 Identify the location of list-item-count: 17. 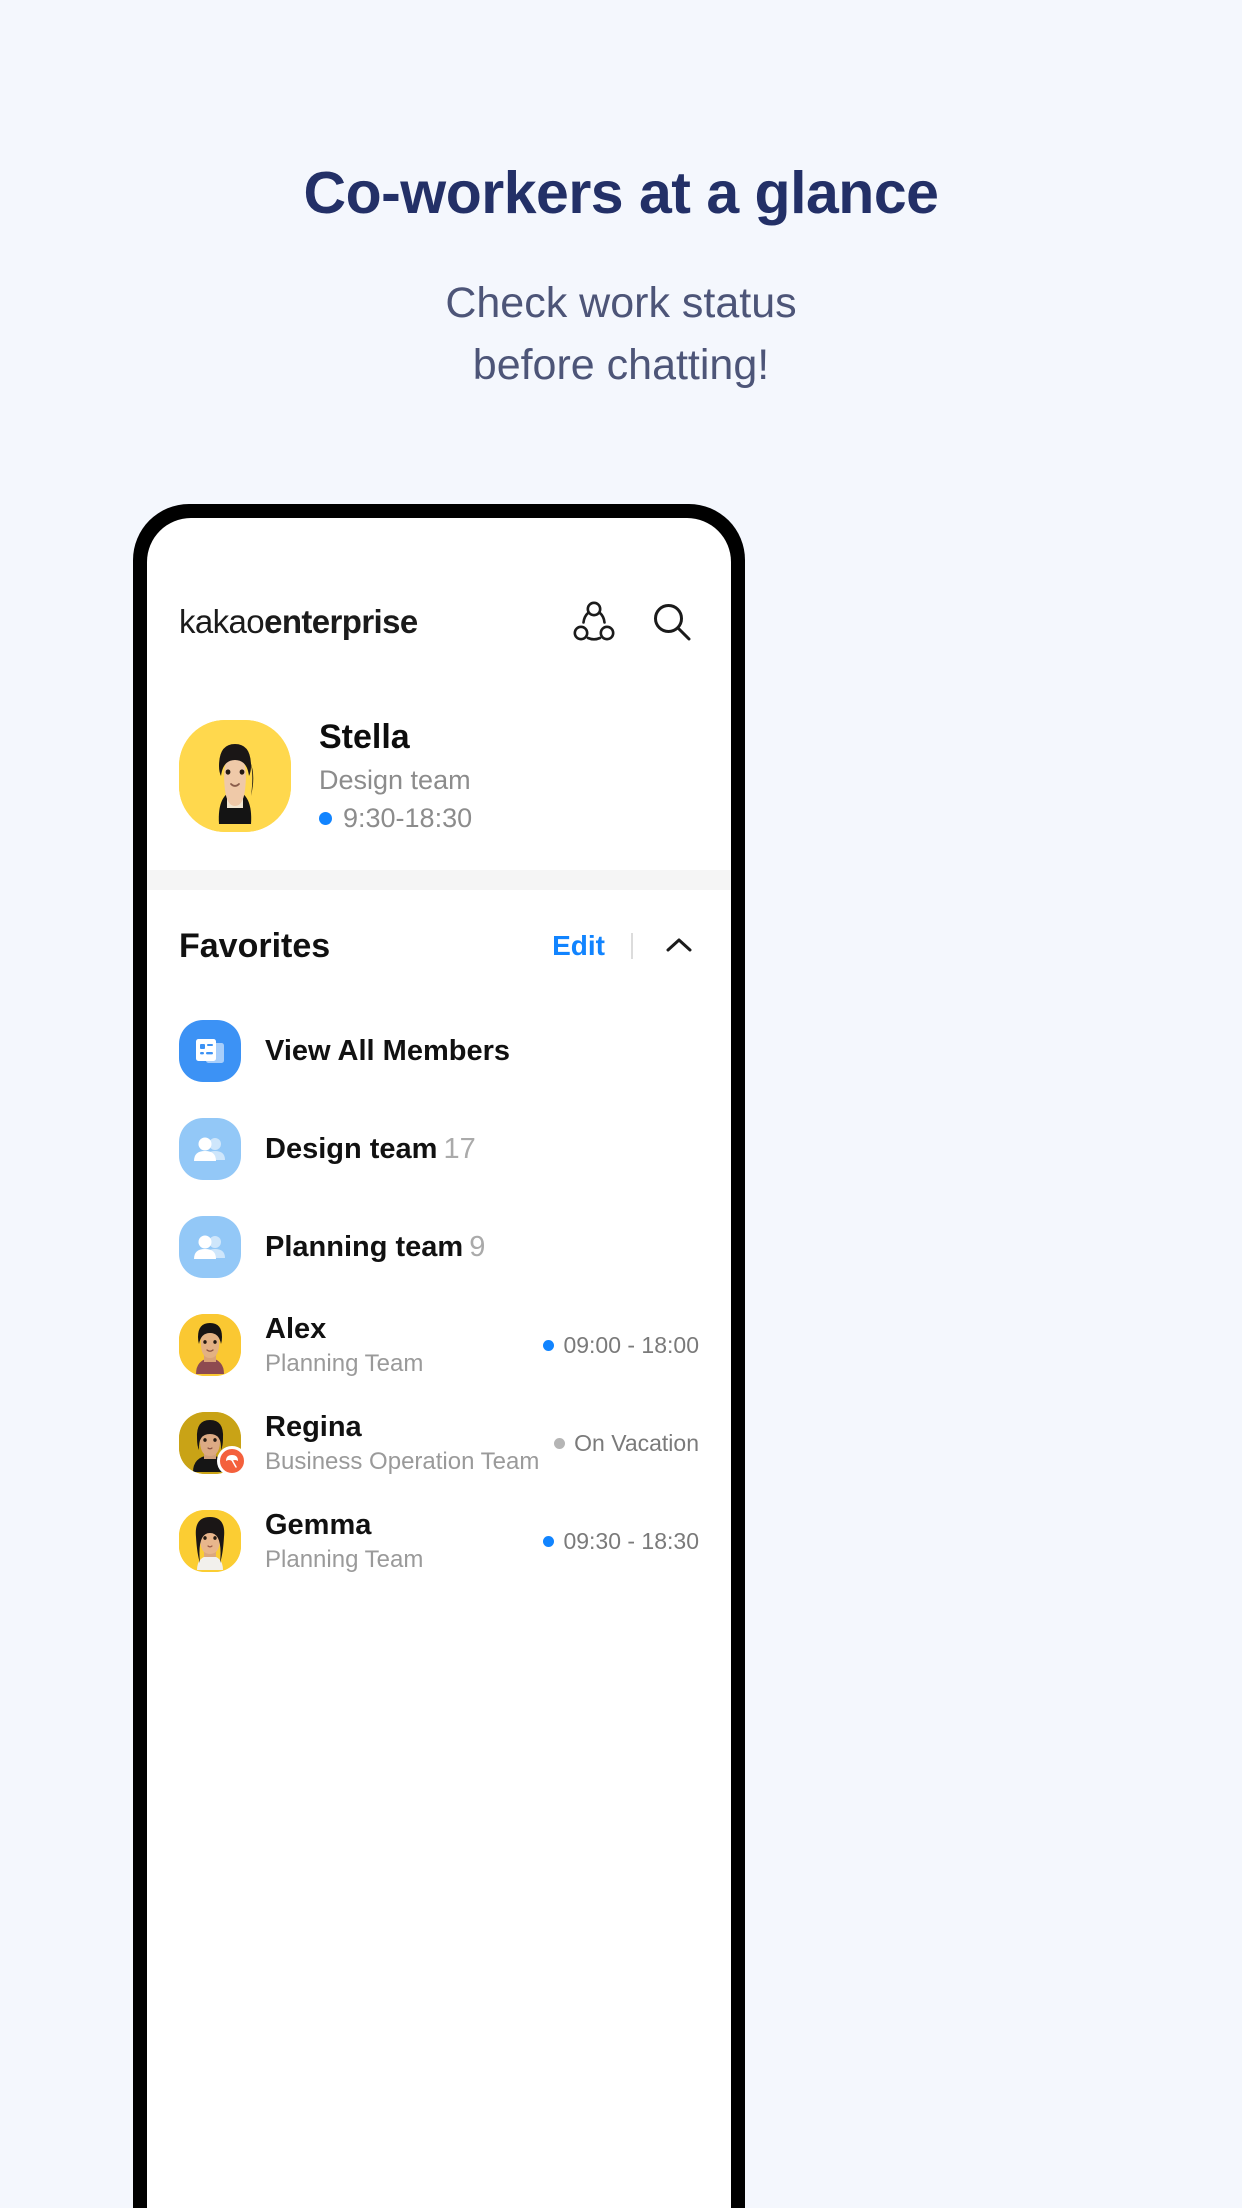
(459, 1148).